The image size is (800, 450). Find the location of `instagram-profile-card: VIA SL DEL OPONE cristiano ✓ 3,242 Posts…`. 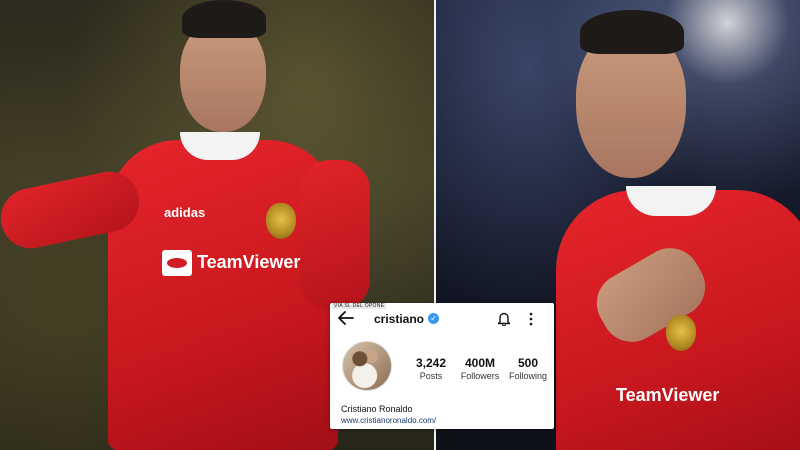

instagram-profile-card: VIA SL DEL OPONE cristiano ✓ 3,242 Posts… is located at coordinates (442, 366).